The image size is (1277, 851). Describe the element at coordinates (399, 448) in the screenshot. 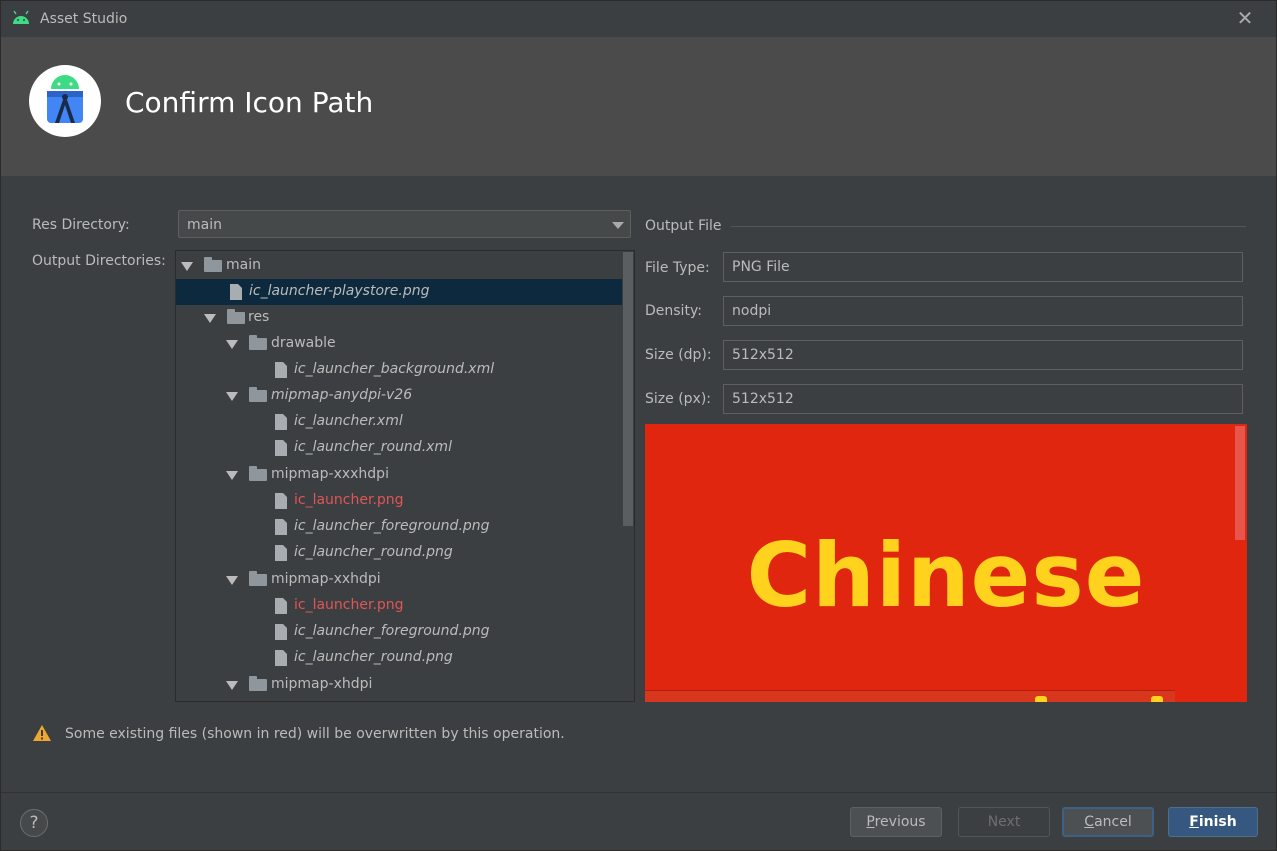

I see `tree-row: ic_launcher_round.xml` at that location.